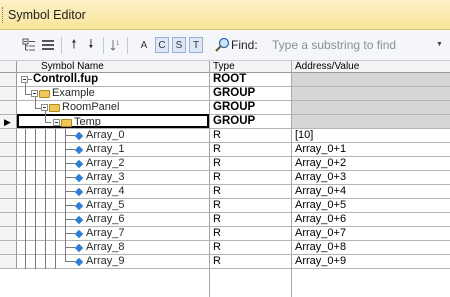 Image resolution: width=450 pixels, height=297 pixels. What do you see at coordinates (113, 220) in the screenshot?
I see `symbol-name-cell: Array_6` at bounding box center [113, 220].